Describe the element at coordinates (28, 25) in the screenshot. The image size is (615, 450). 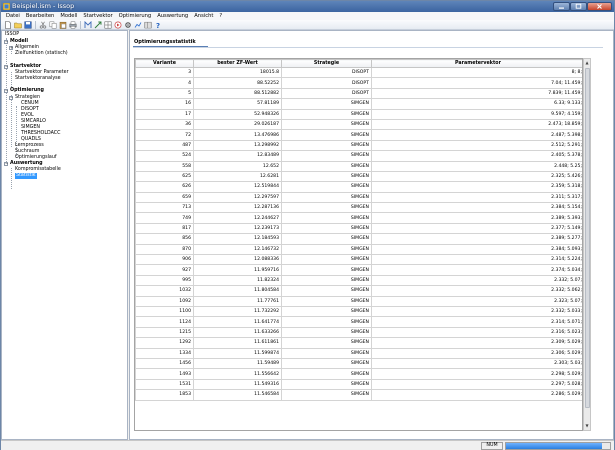
I see `save-icon` at that location.